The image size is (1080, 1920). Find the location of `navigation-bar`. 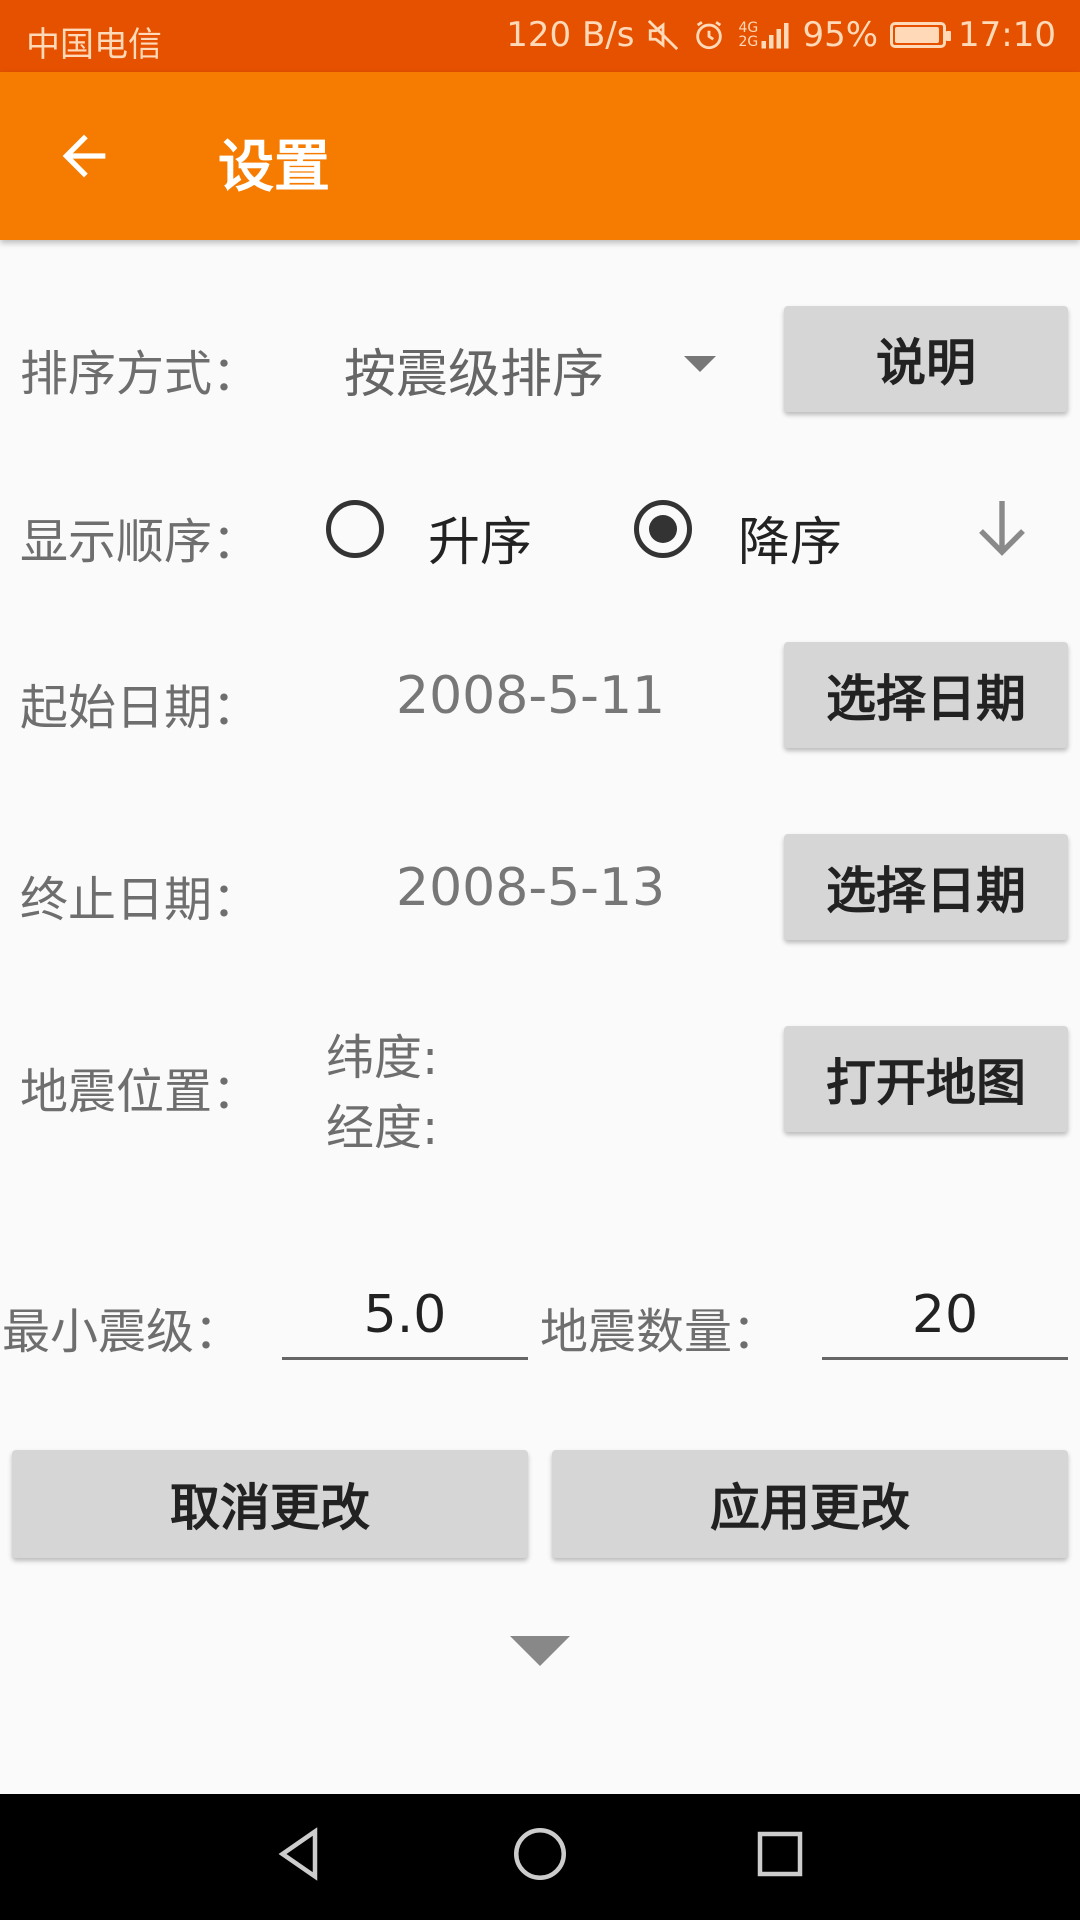

navigation-bar is located at coordinates (540, 1857).